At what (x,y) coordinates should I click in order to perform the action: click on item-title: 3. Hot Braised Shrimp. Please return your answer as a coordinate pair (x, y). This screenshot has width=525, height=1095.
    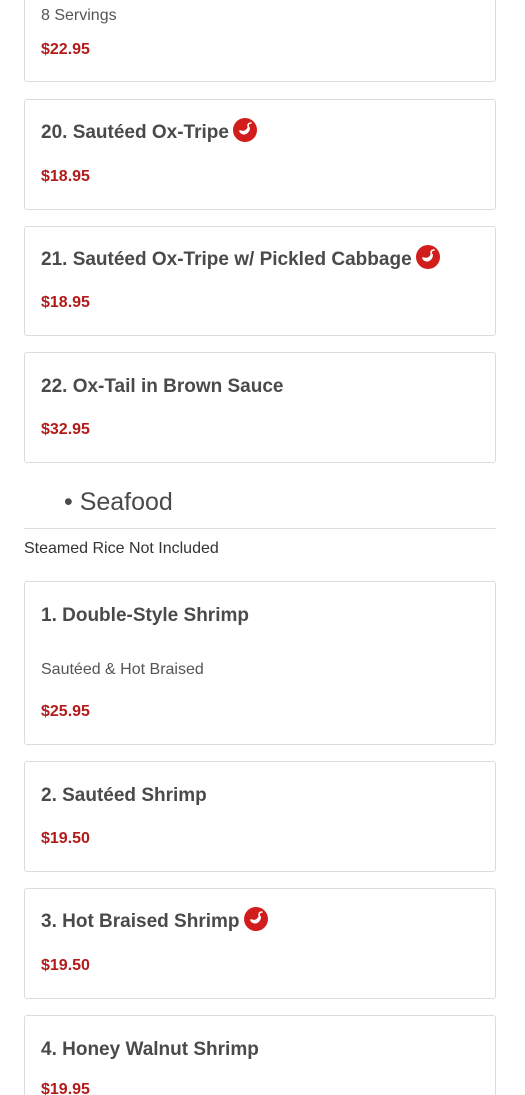
    Looking at the image, I should click on (154, 920).